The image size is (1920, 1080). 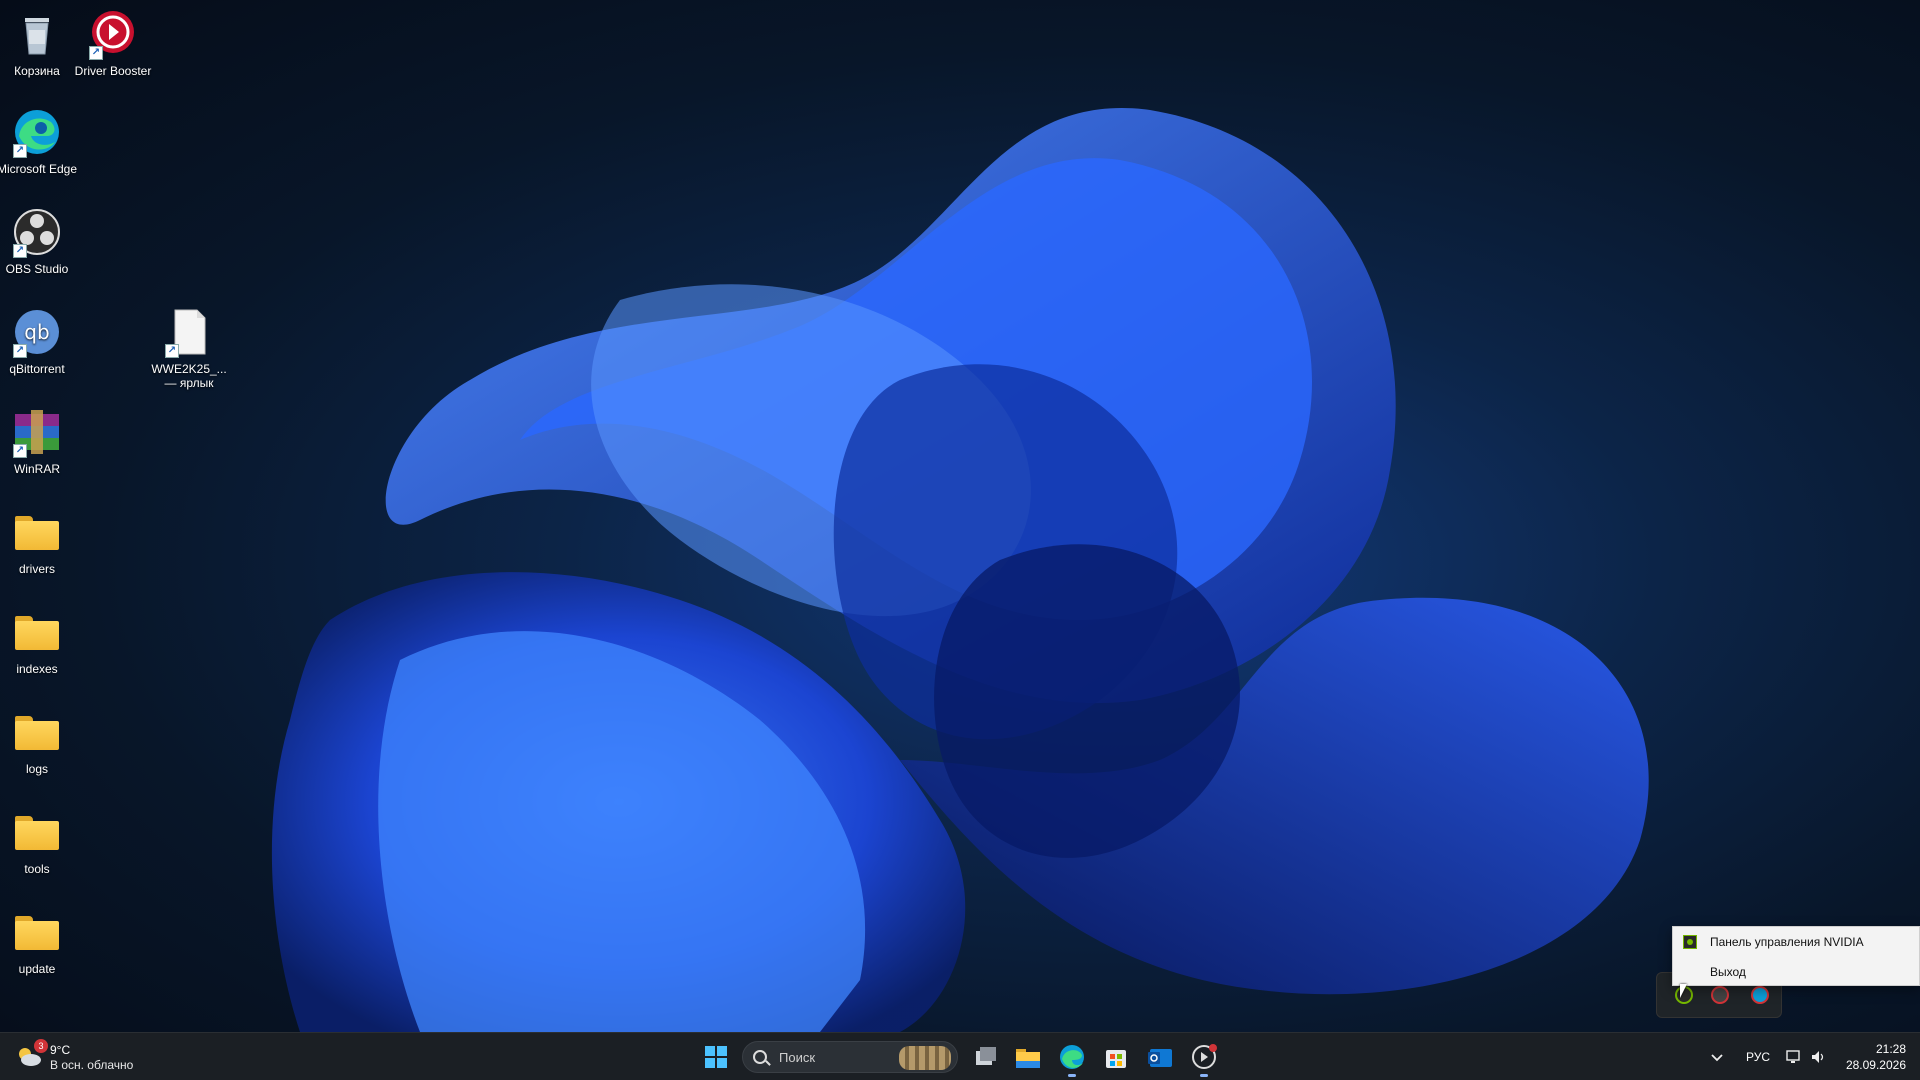 I want to click on outlook-icon, so click(x=1160, y=1058).